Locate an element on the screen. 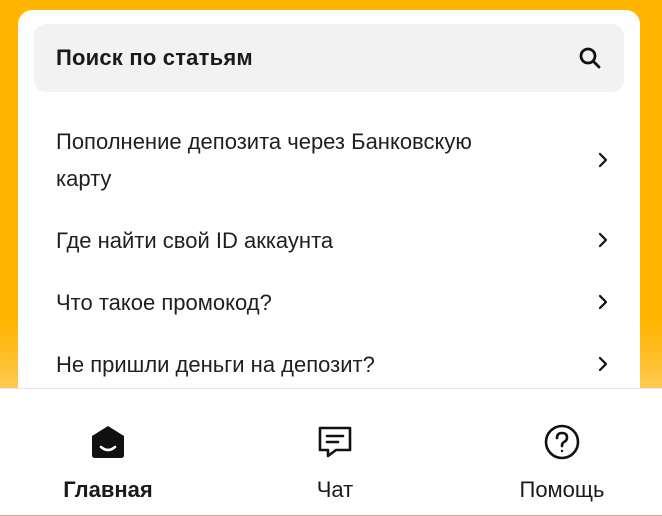 The height and width of the screenshot is (516, 662). article-item: Где найти свой ID аккаунта is located at coordinates (336, 240).